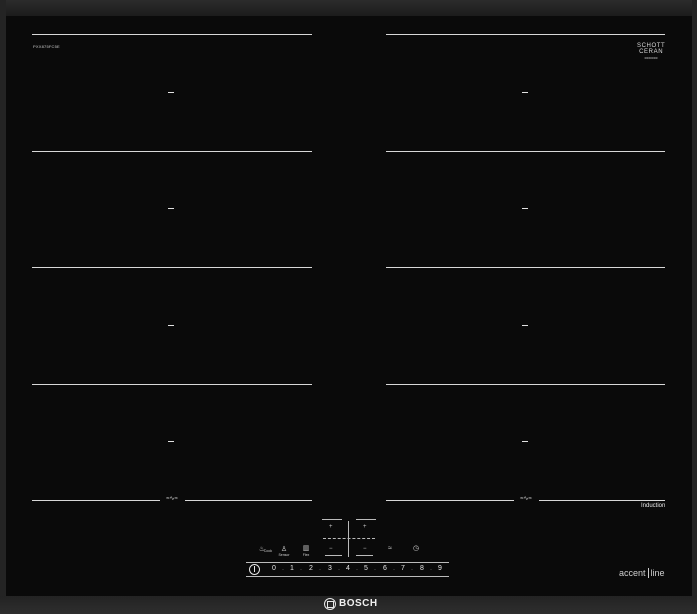 This screenshot has height=614, width=697. Describe the element at coordinates (651, 52) in the screenshot. I see `glass-brand-logo: SCHOTT CERAN 0000000` at that location.